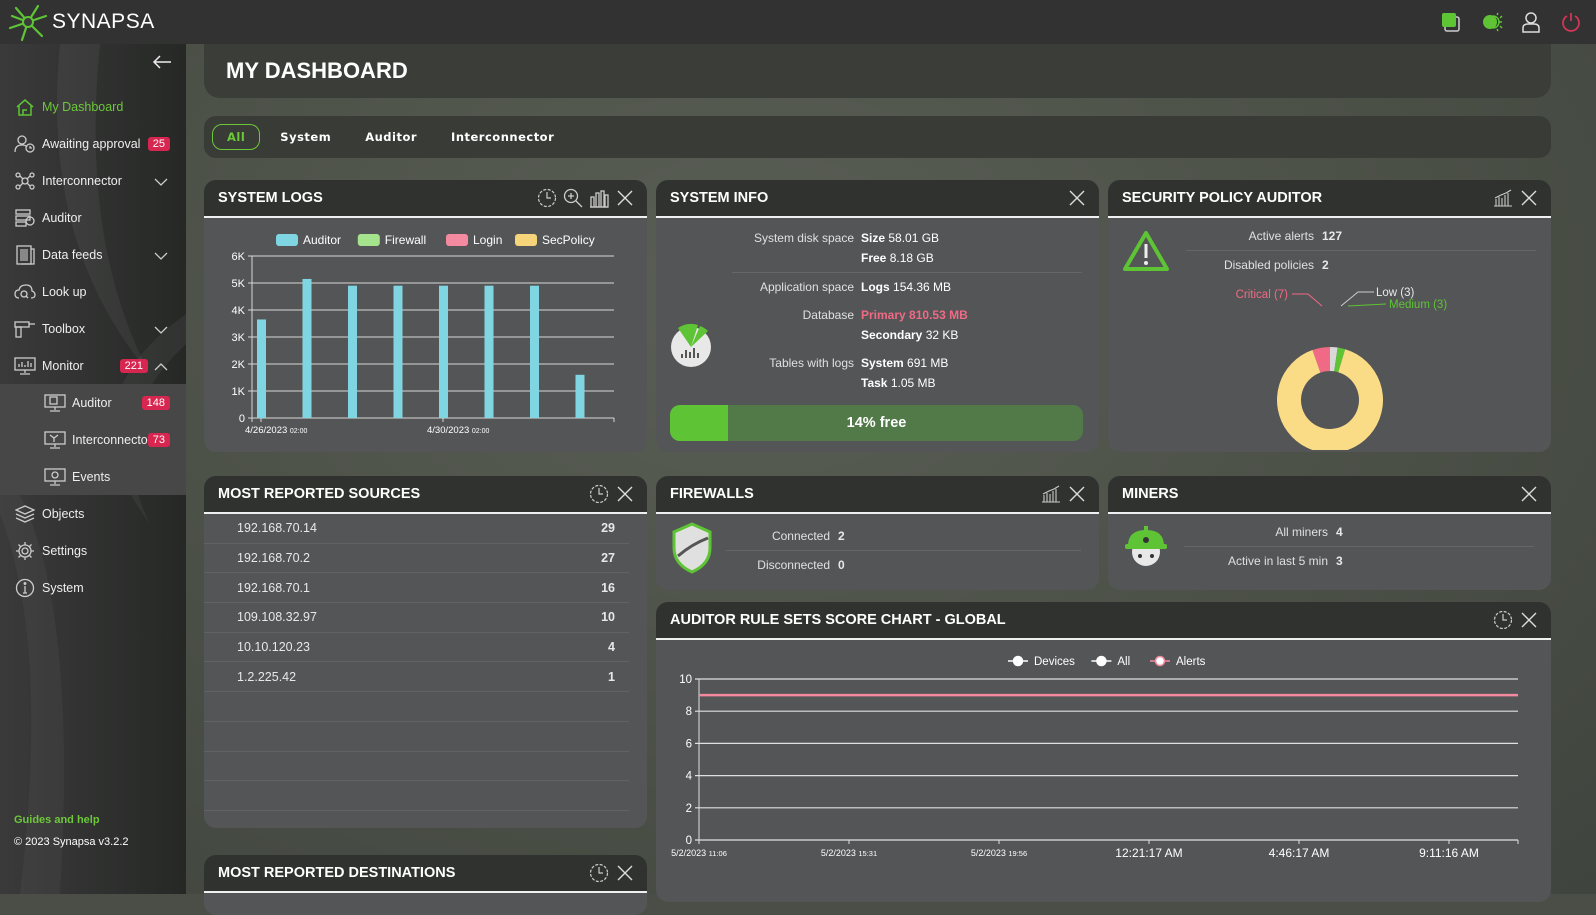 This screenshot has height=915, width=1596. I want to click on sidebar-item-label: Auditor, so click(62, 217).